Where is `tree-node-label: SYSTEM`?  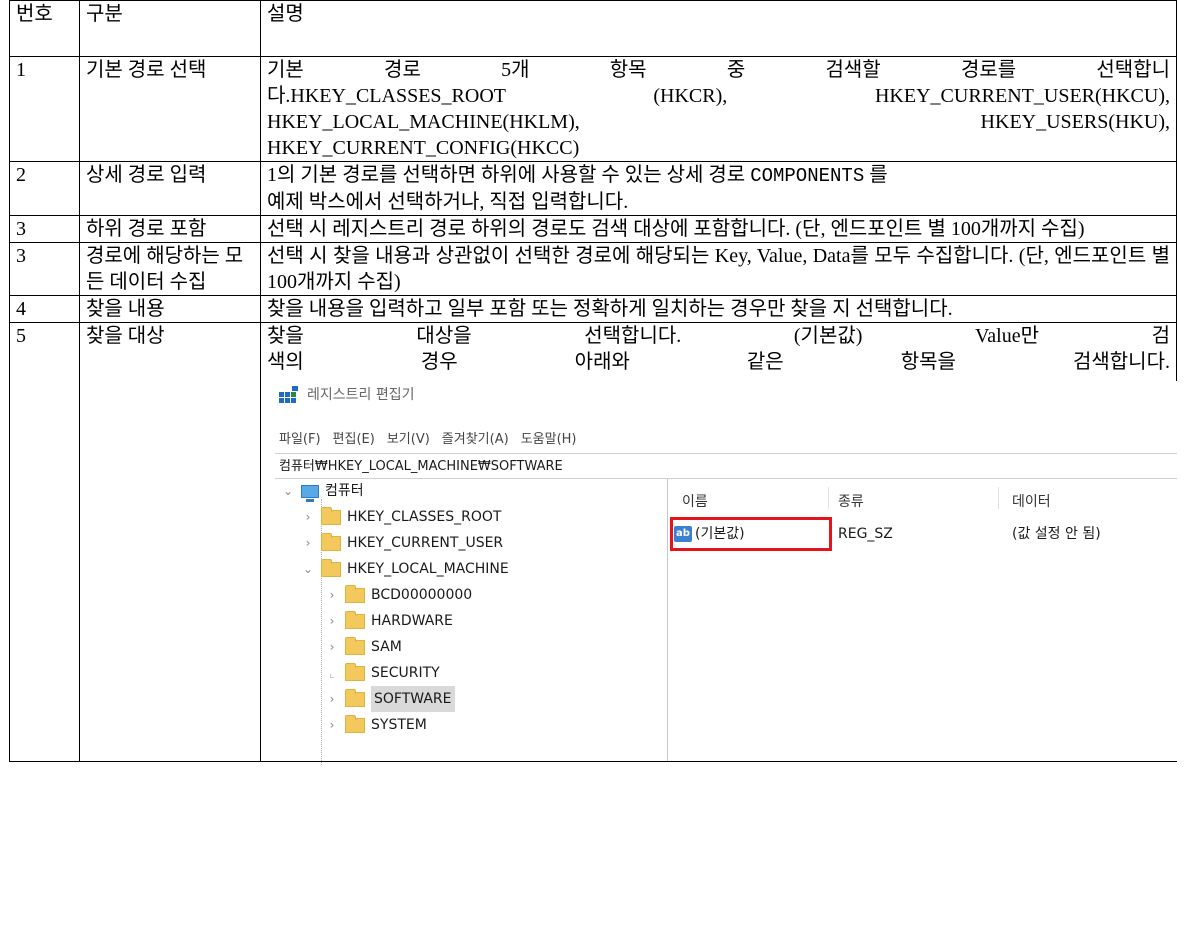
tree-node-label: SYSTEM is located at coordinates (399, 725).